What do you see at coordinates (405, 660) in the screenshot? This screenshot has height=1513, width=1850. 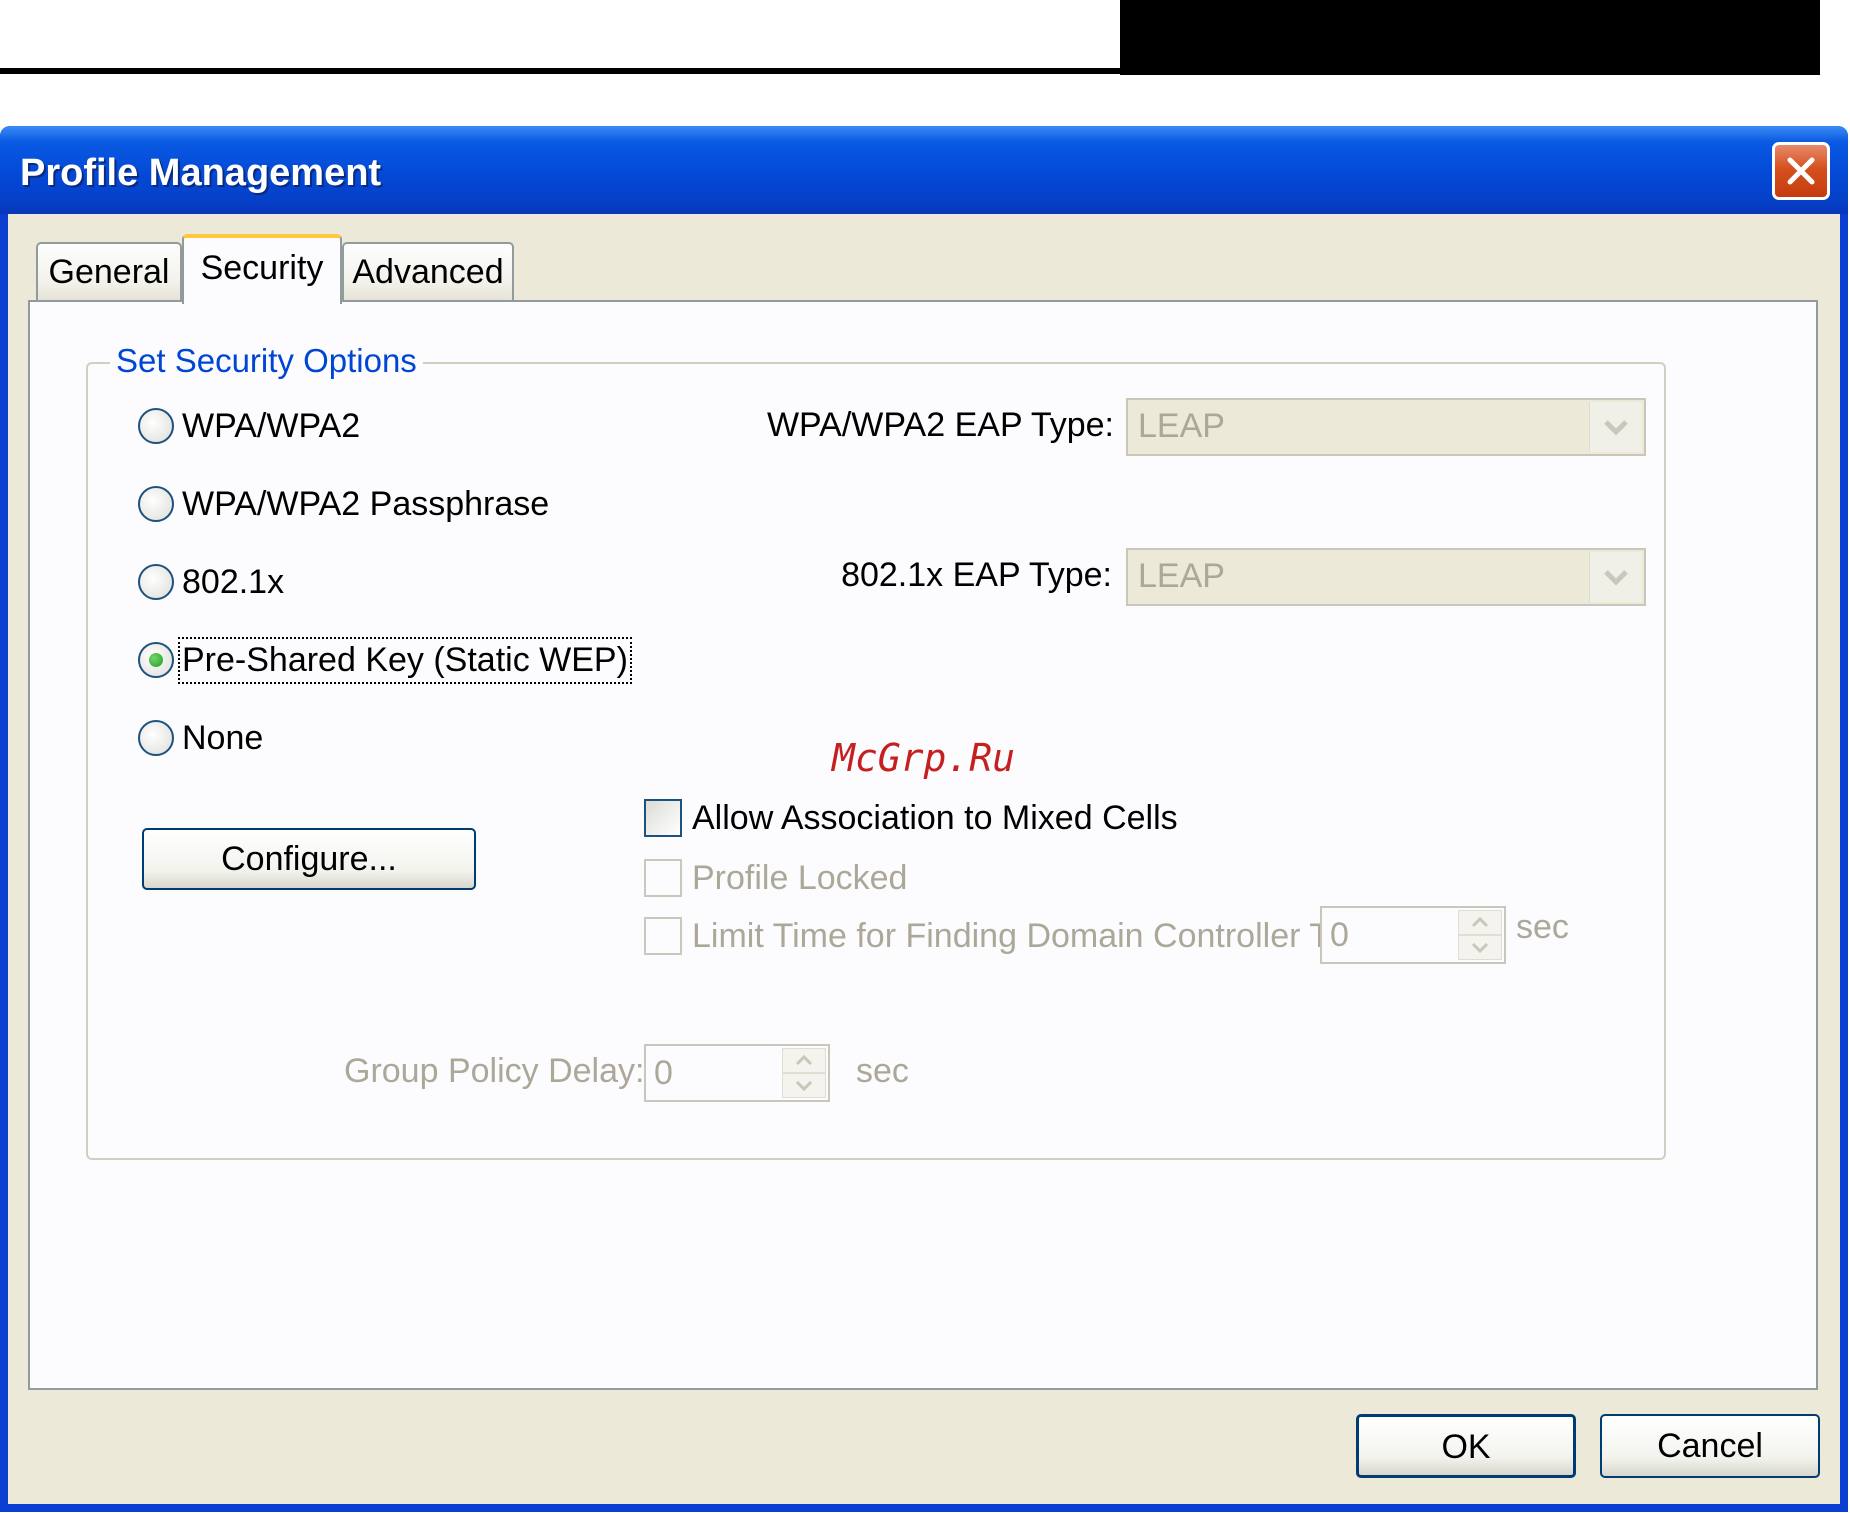 I see `radio-label: Pre-Shared Key (Static WEP)` at bounding box center [405, 660].